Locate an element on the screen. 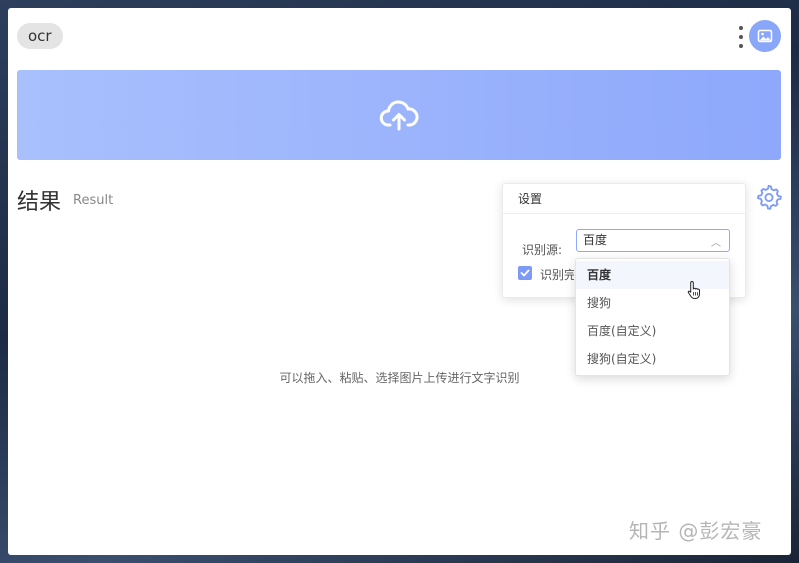 This screenshot has width=799, height=563. source-option-sogou: 搜狗 is located at coordinates (652, 303).